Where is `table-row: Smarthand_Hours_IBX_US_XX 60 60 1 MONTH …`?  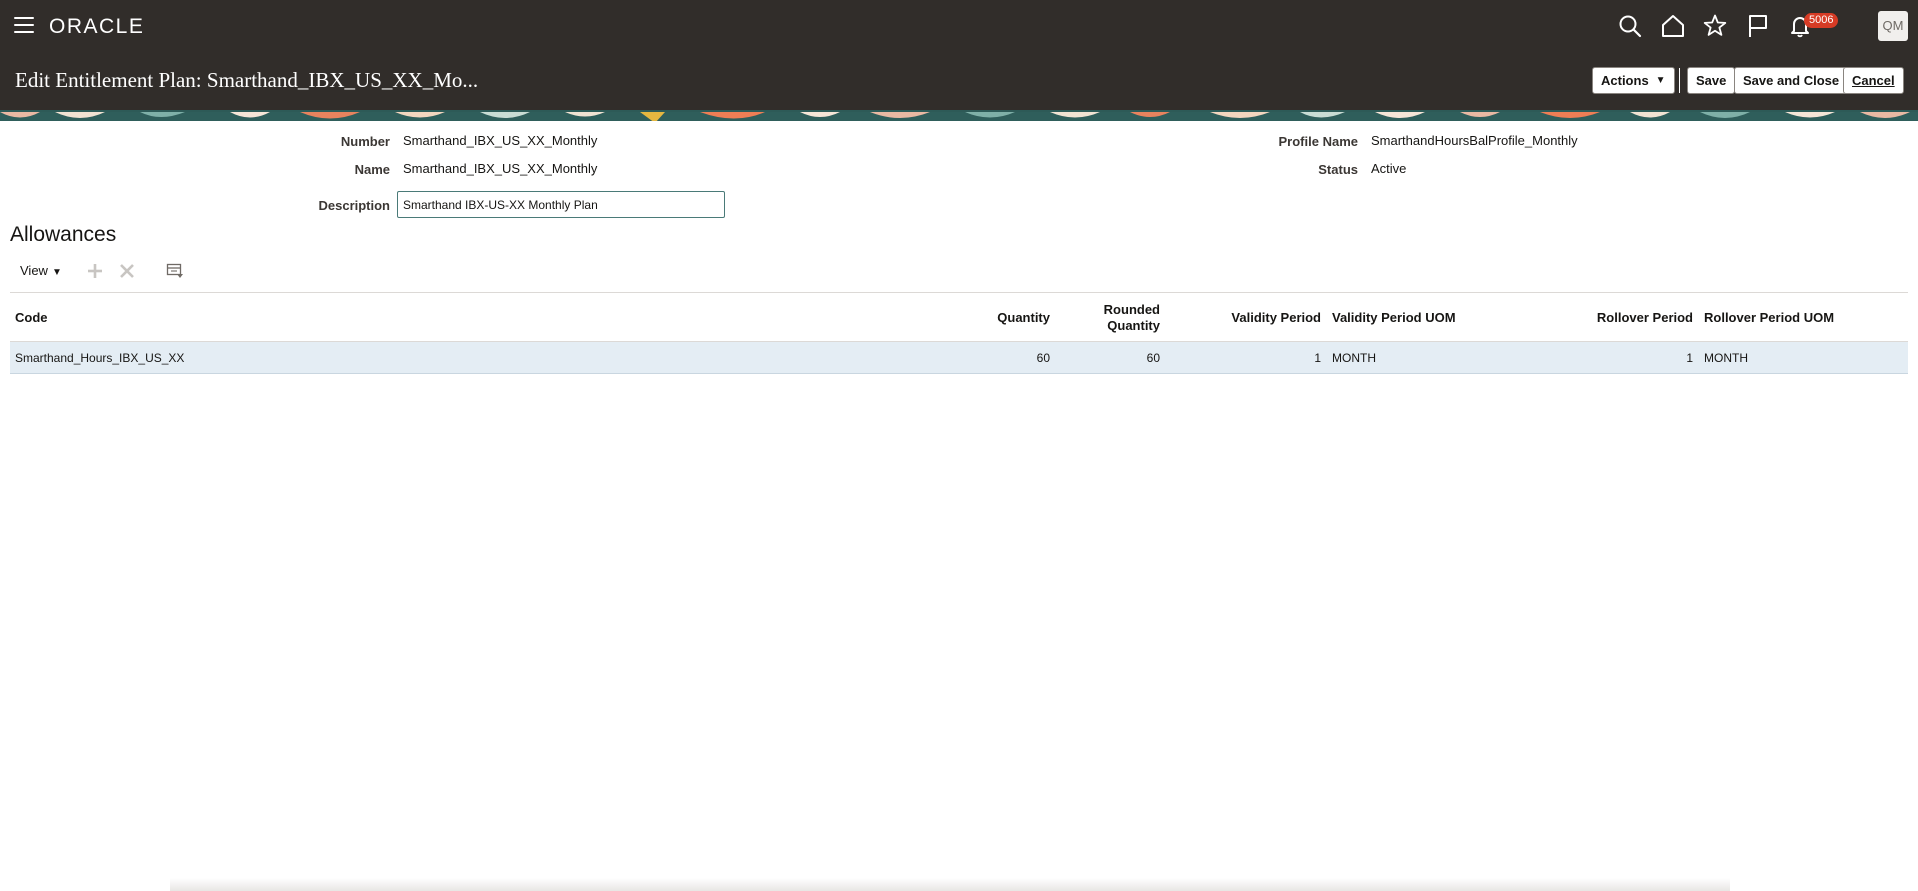
table-row: Smarthand_Hours_IBX_US_XX 60 60 1 MONTH … is located at coordinates (959, 358).